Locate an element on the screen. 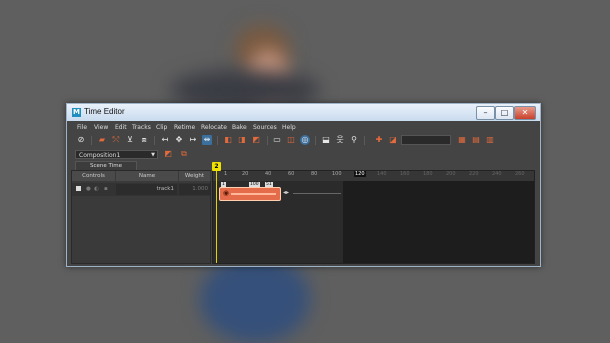 Image resolution: width=610 pixels, height=343 pixels. snap-icon: ◎ is located at coordinates (305, 140).